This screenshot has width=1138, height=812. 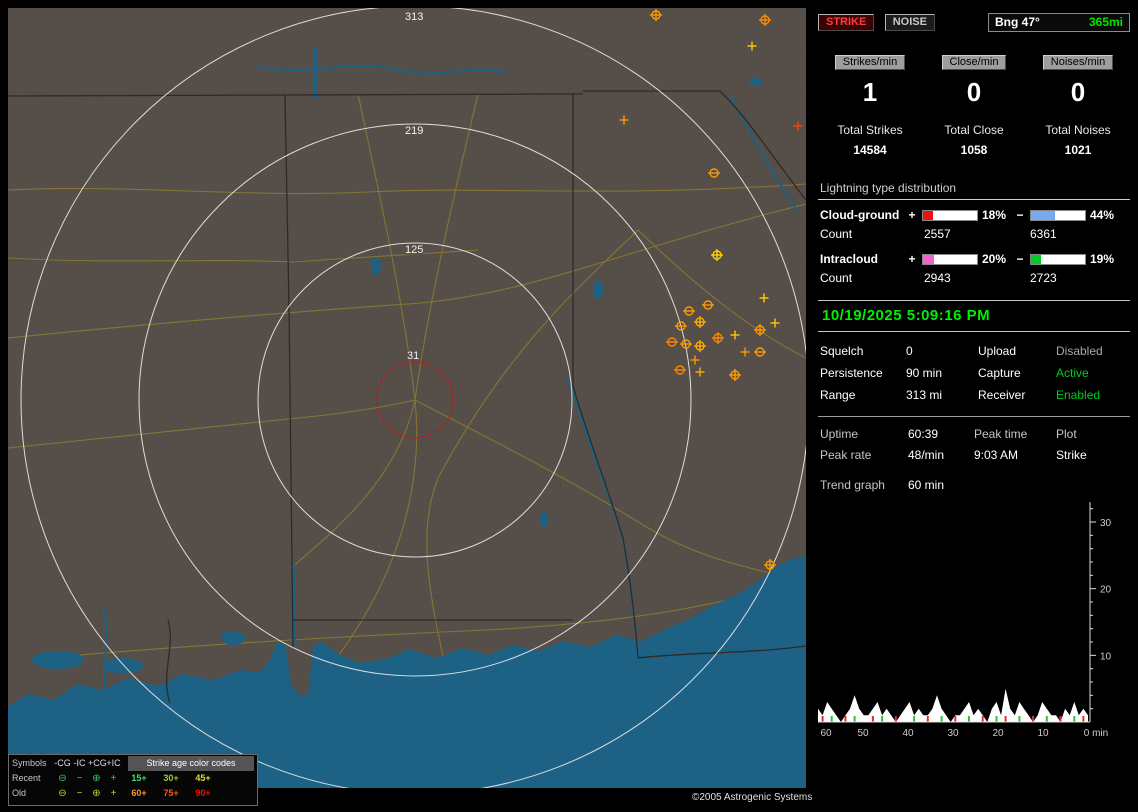 I want to click on legend-col-ncg: -CG, so click(x=62, y=763).